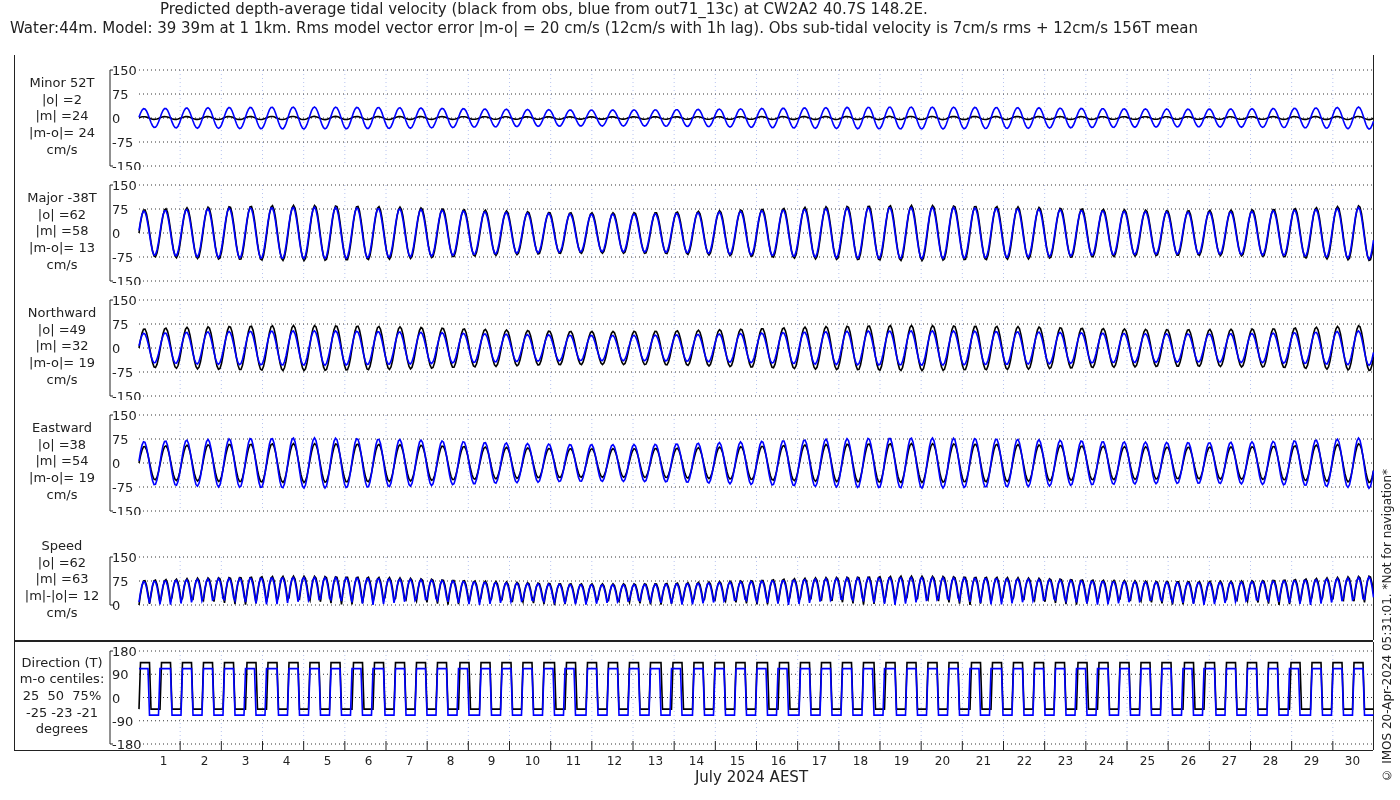 The image size is (1400, 800). What do you see at coordinates (62, 347) in the screenshot?
I see `panel-label: Northward |o| =49 |m| =32 |m-o|= 19 cm/s` at bounding box center [62, 347].